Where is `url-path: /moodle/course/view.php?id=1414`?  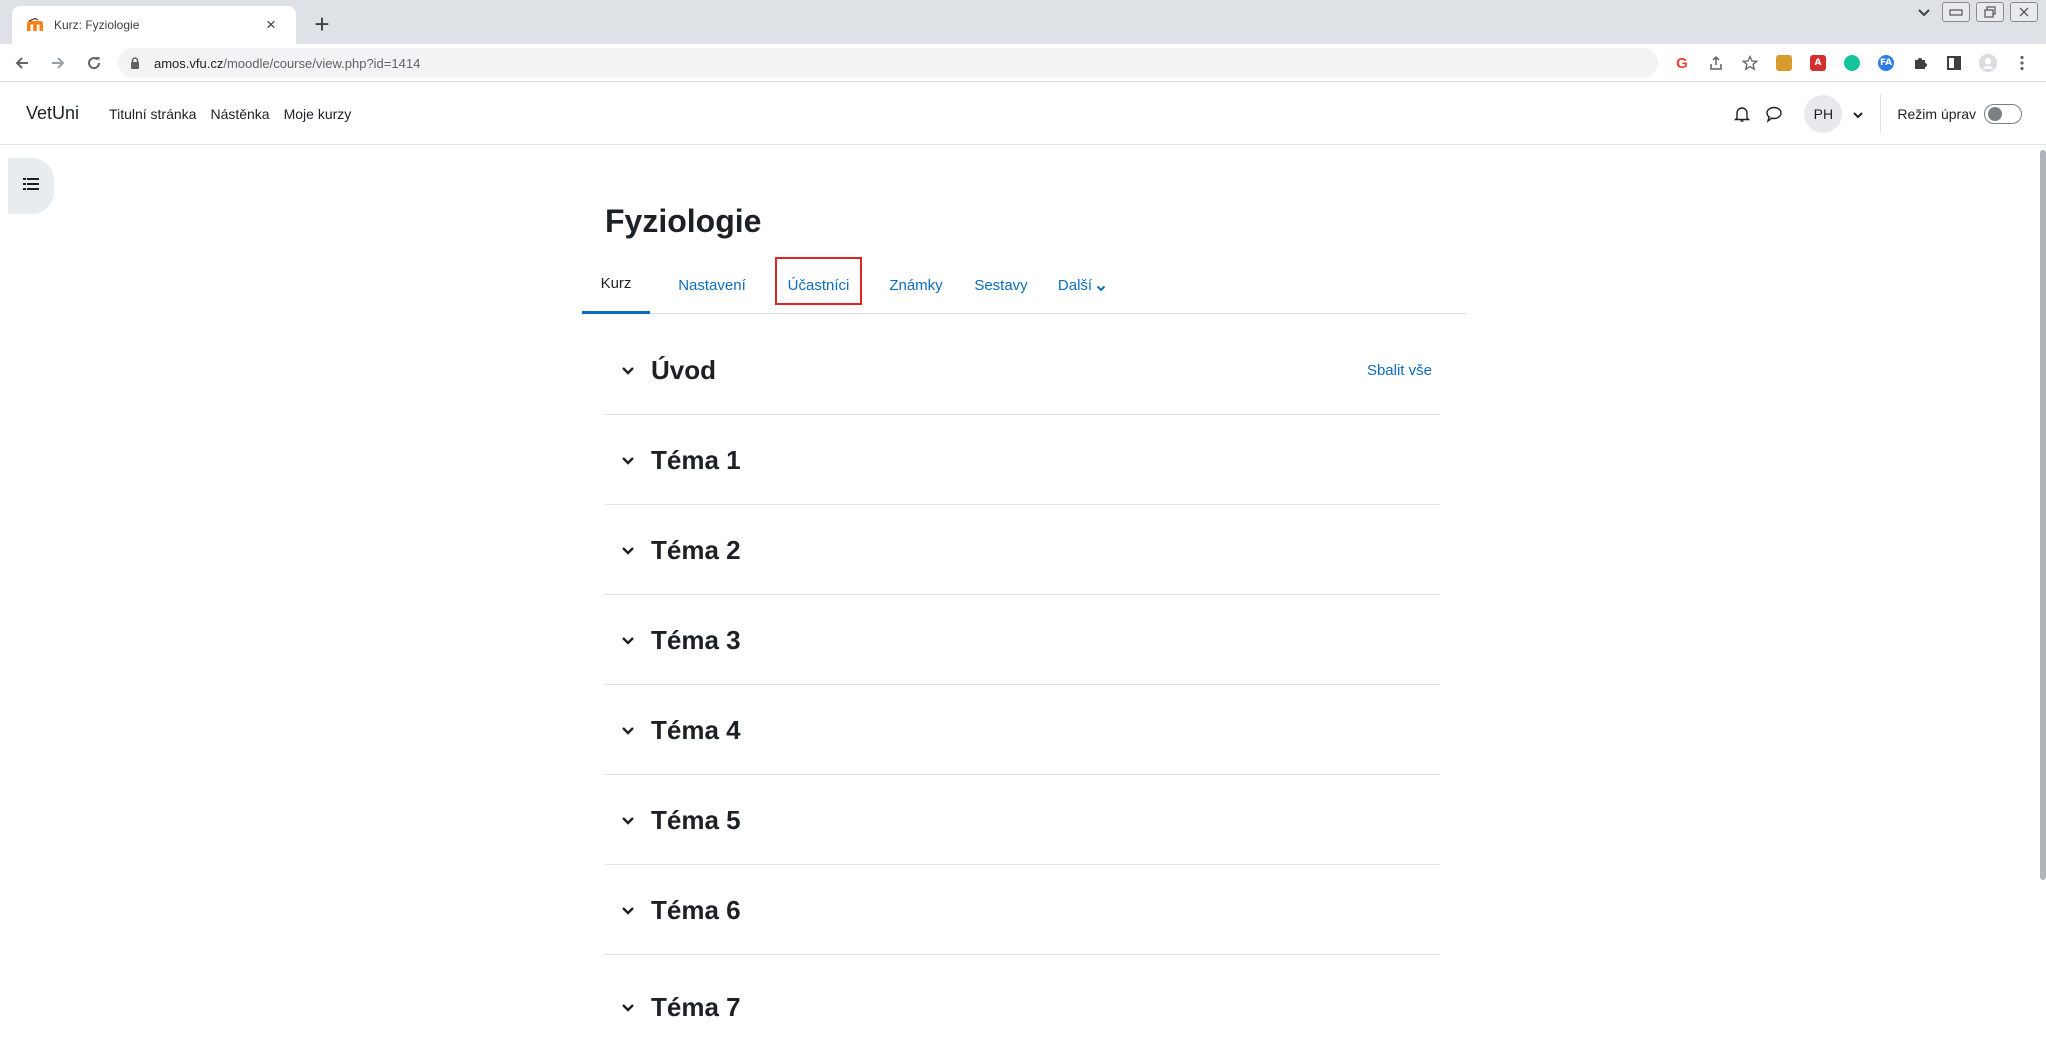 url-path: /moodle/course/view.php?id=1414 is located at coordinates (322, 63).